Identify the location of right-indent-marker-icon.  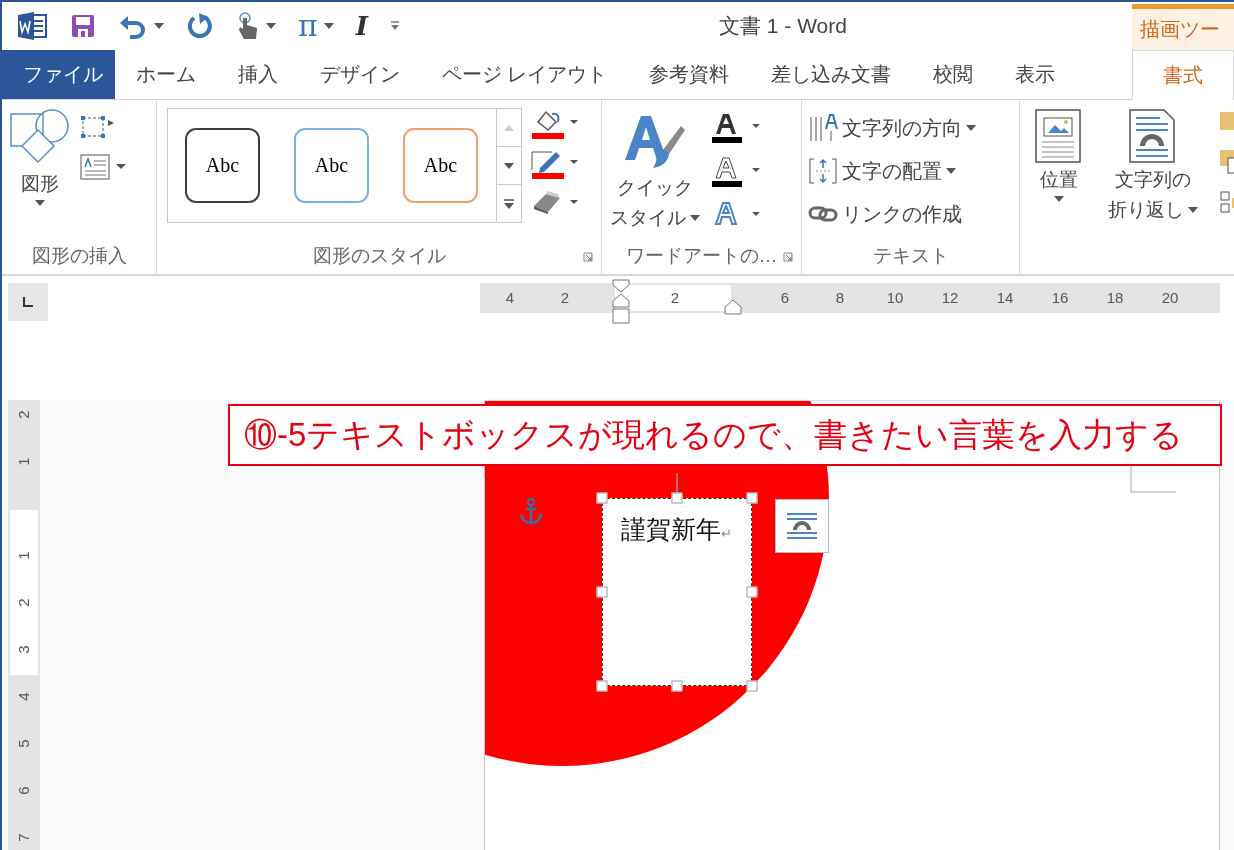
(733, 307).